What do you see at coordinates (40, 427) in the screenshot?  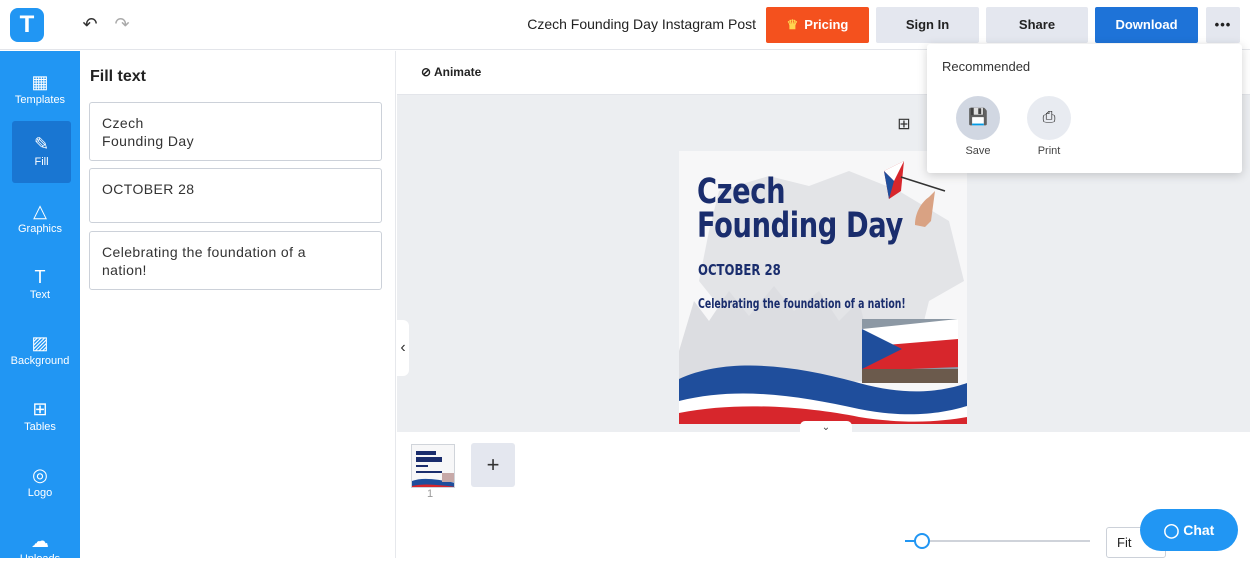 I see `sidebar-item-label: Tables` at bounding box center [40, 427].